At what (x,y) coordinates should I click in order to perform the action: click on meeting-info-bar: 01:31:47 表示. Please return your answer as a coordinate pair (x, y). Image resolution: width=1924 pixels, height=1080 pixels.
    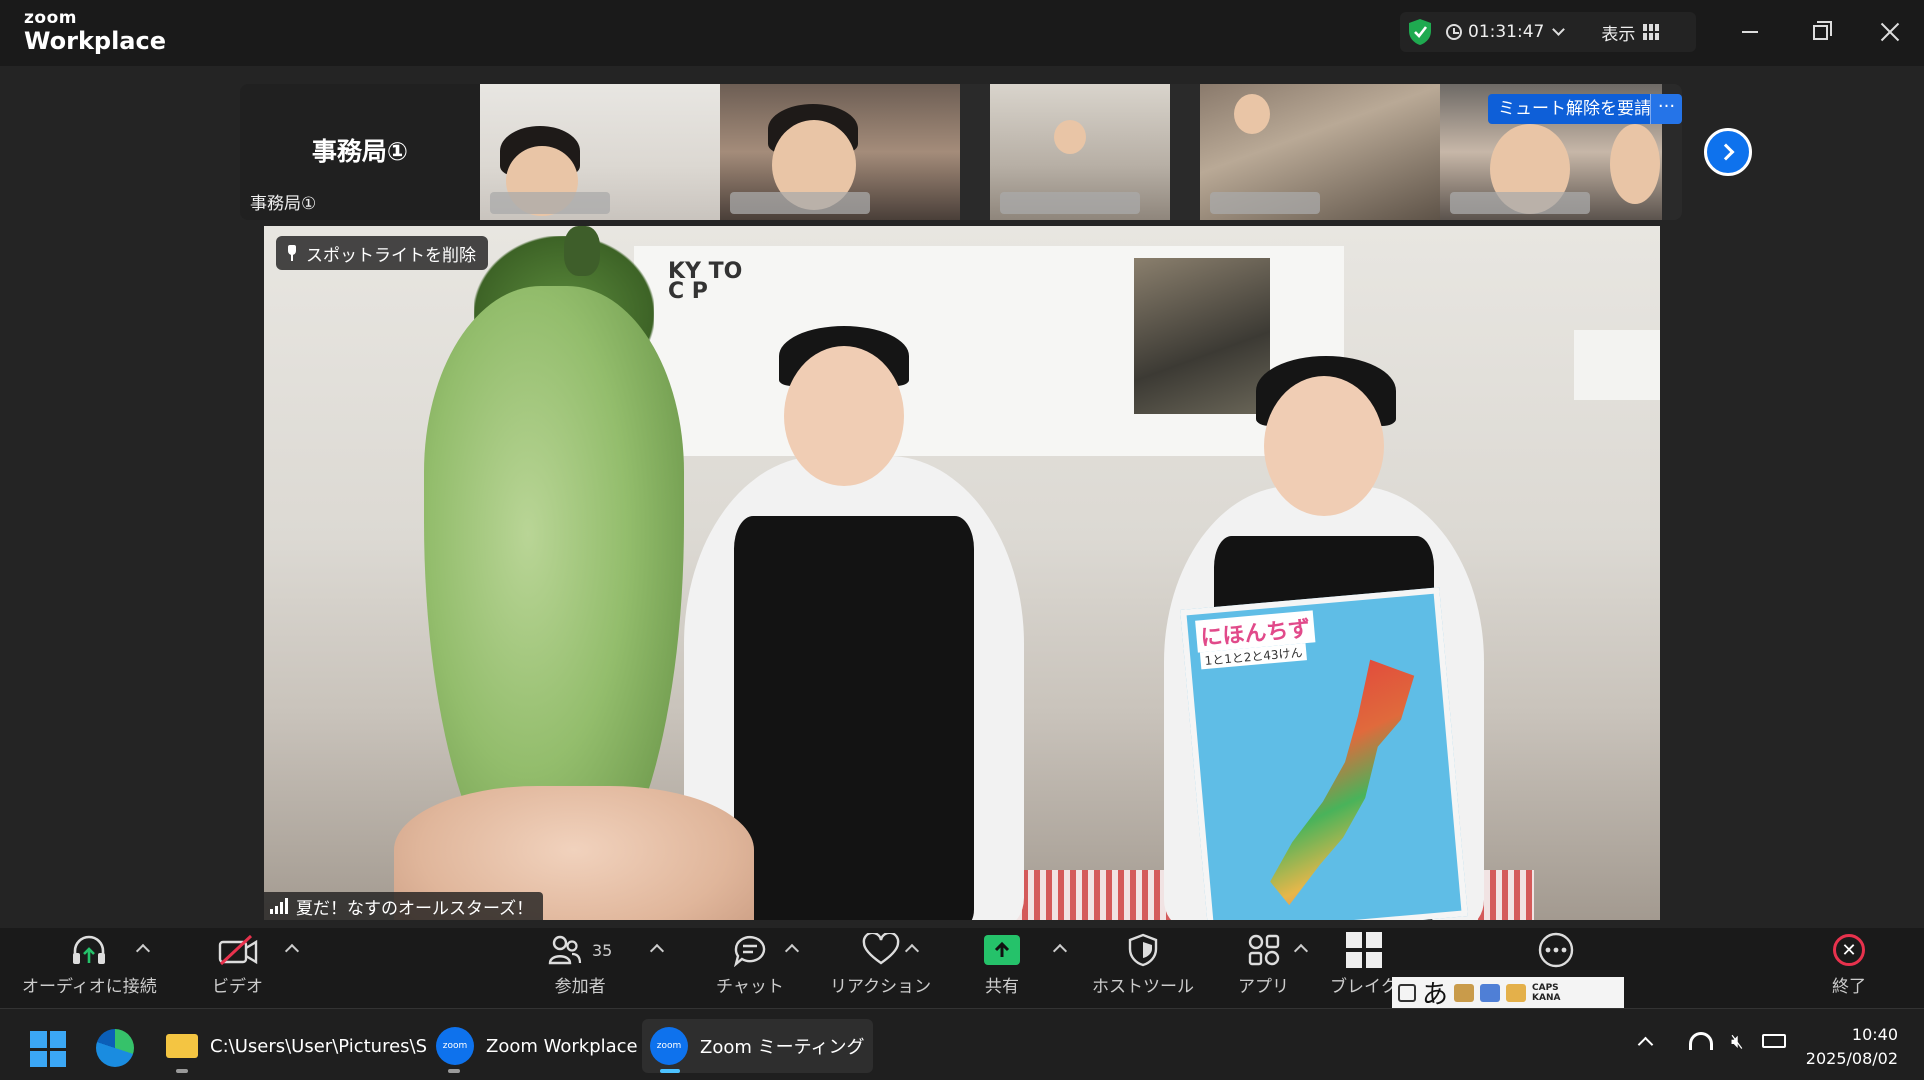
    Looking at the image, I should click on (1548, 32).